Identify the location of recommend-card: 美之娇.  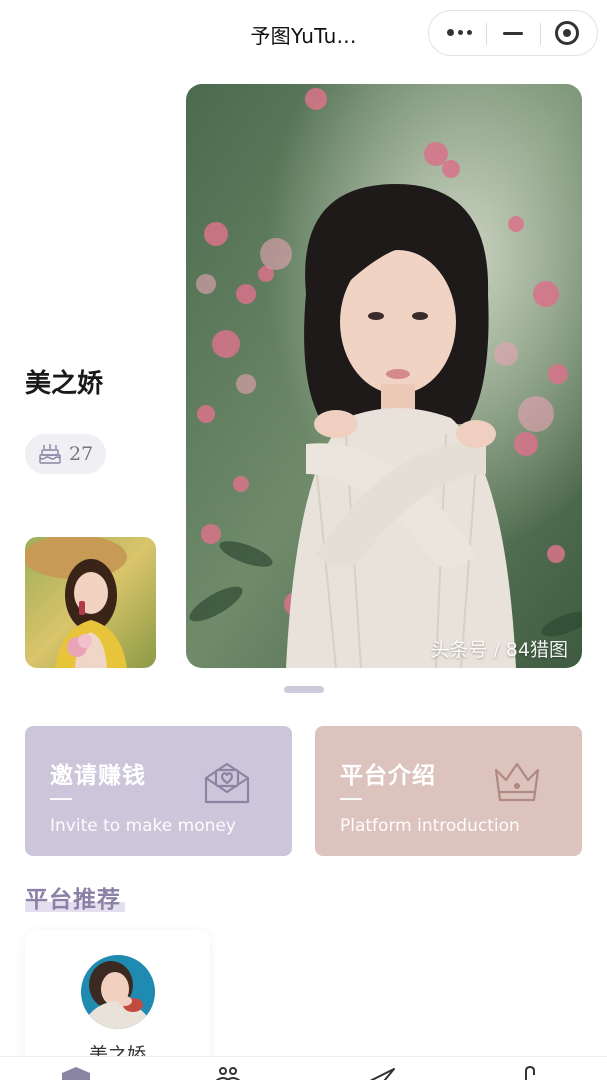
(117, 1000).